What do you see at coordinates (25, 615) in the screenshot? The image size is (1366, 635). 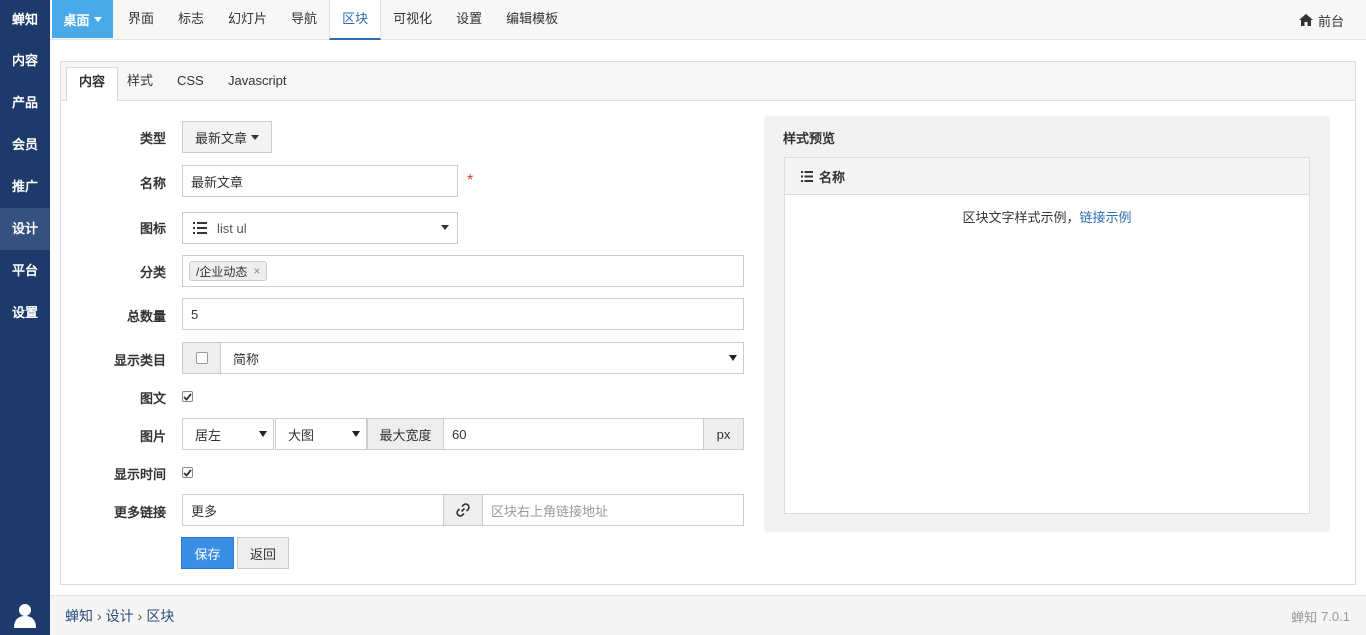 I see `user-avatar-icon` at bounding box center [25, 615].